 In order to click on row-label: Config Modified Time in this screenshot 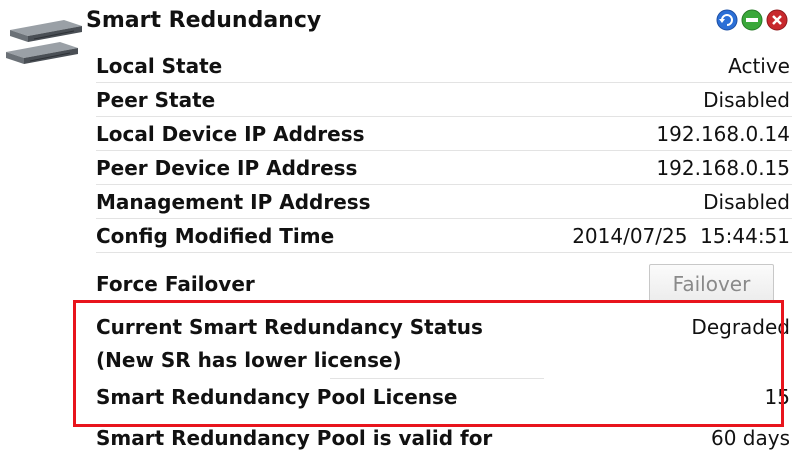, I will do `click(215, 235)`.